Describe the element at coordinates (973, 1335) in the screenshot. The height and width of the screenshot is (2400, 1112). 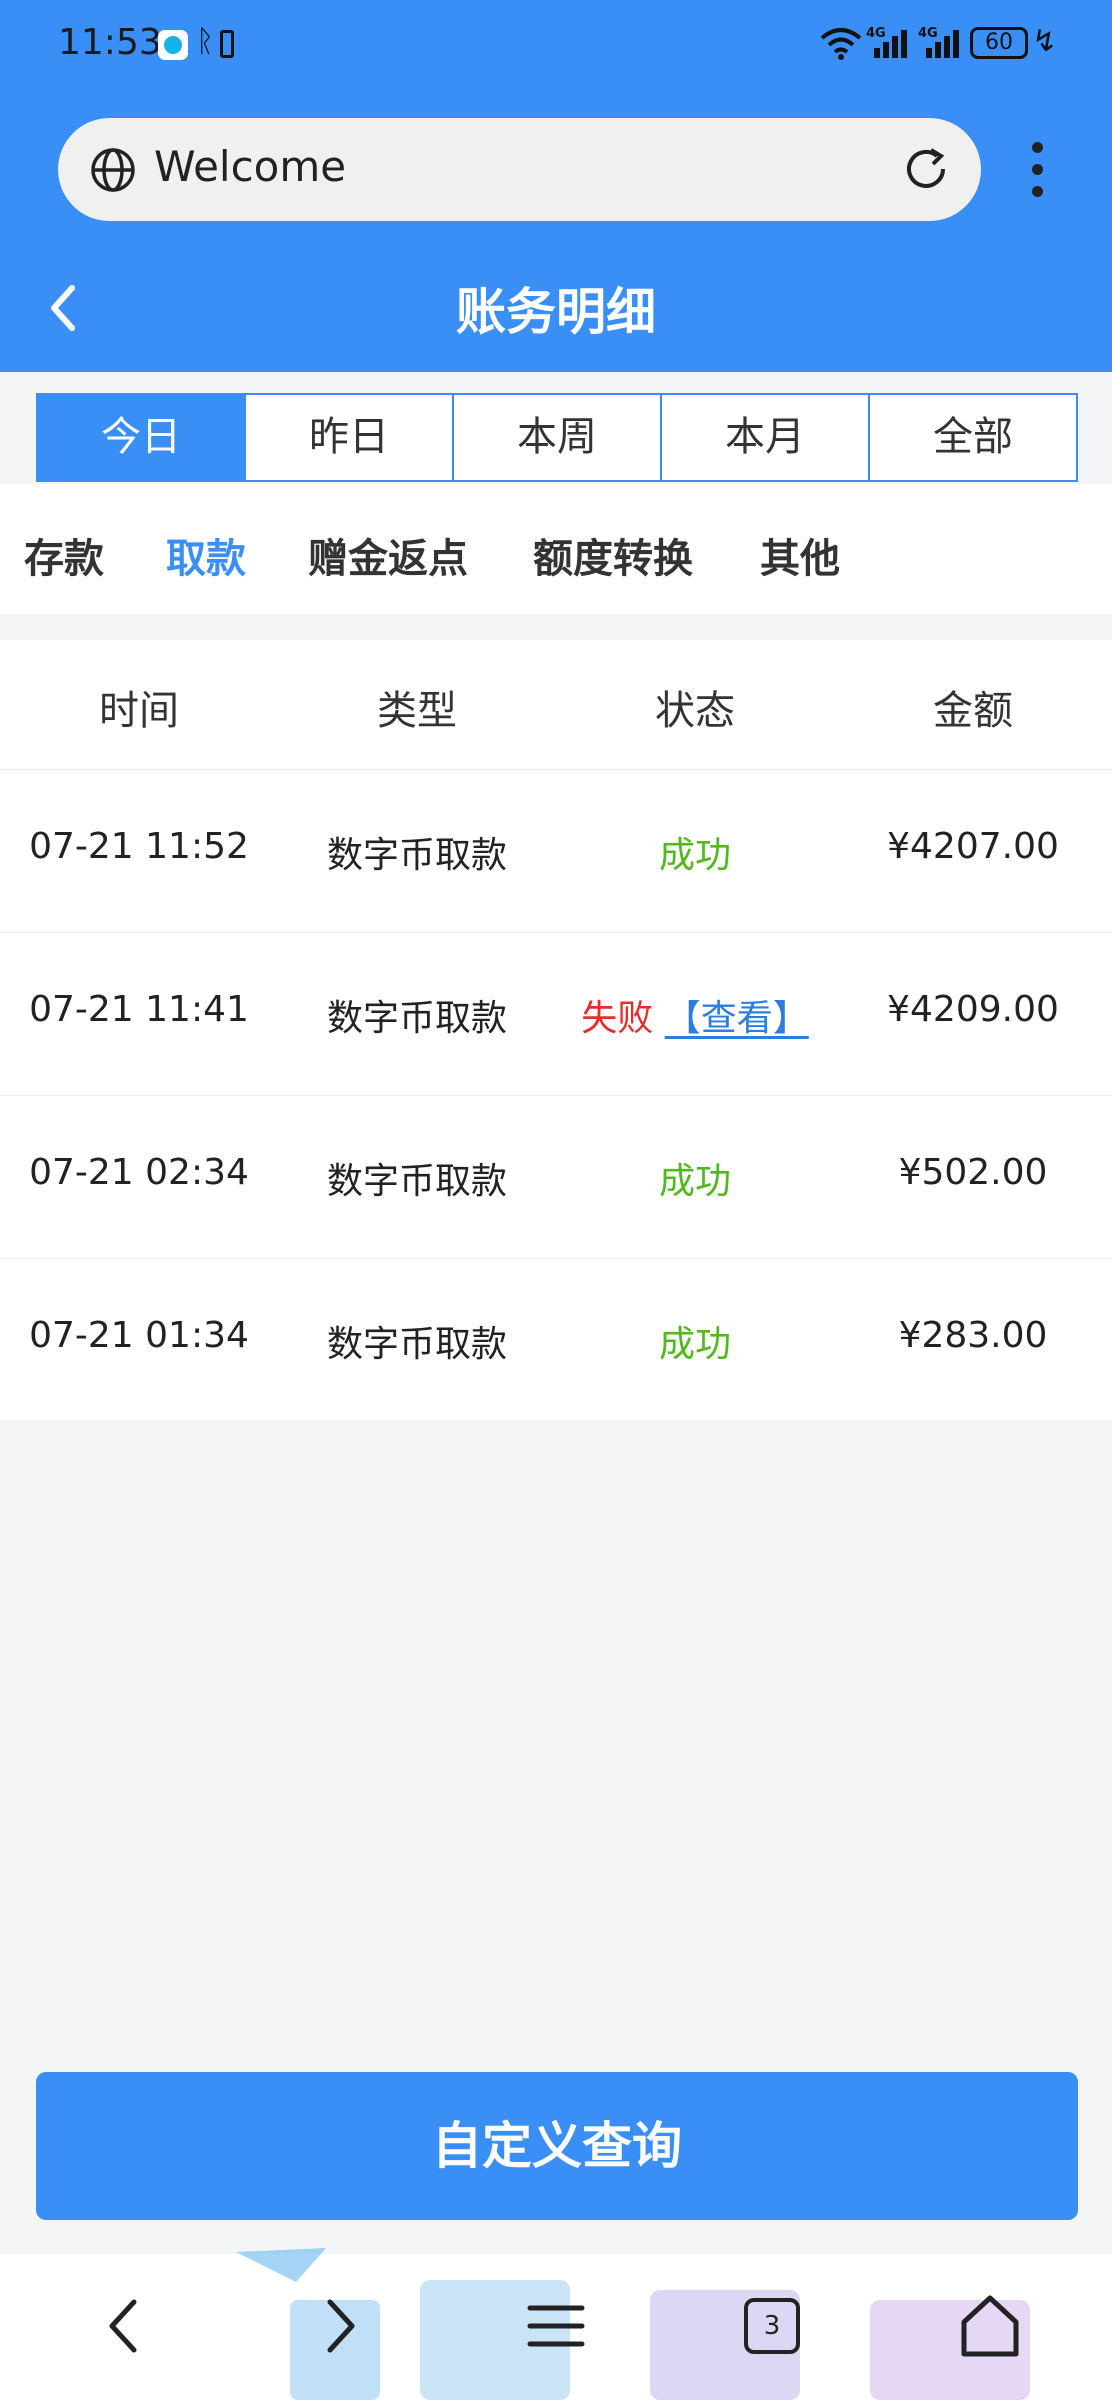
I see `row-amount: ¥283.00` at that location.